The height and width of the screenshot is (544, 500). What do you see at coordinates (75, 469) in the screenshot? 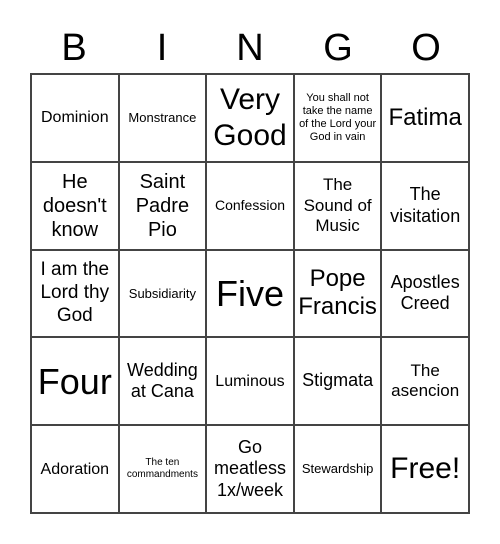
I see `bingo-cell: Adoration` at bounding box center [75, 469].